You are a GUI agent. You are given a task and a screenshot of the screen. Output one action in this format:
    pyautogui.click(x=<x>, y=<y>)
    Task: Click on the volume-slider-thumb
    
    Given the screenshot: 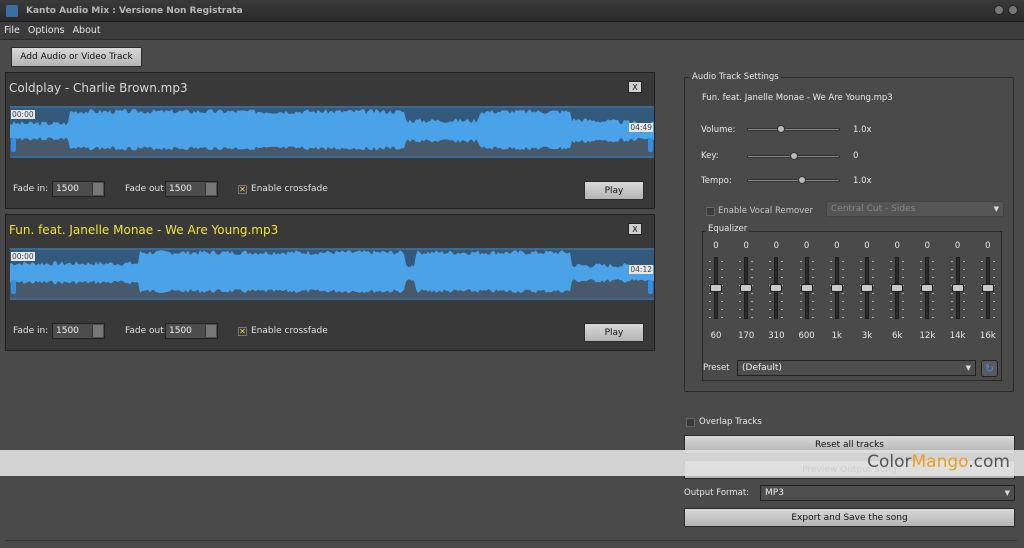 What is the action you would take?
    pyautogui.click(x=780, y=129)
    